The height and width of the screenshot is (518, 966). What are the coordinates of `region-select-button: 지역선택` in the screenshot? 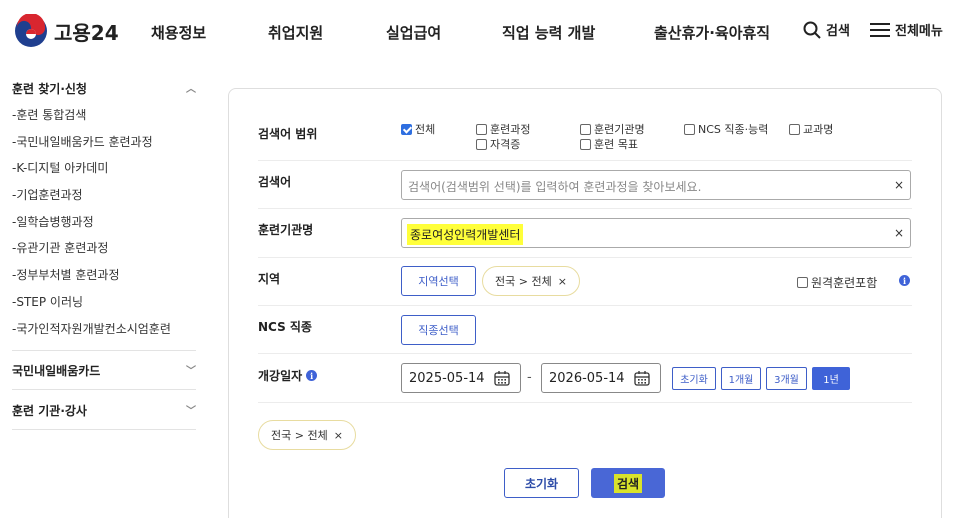 It's located at (438, 281).